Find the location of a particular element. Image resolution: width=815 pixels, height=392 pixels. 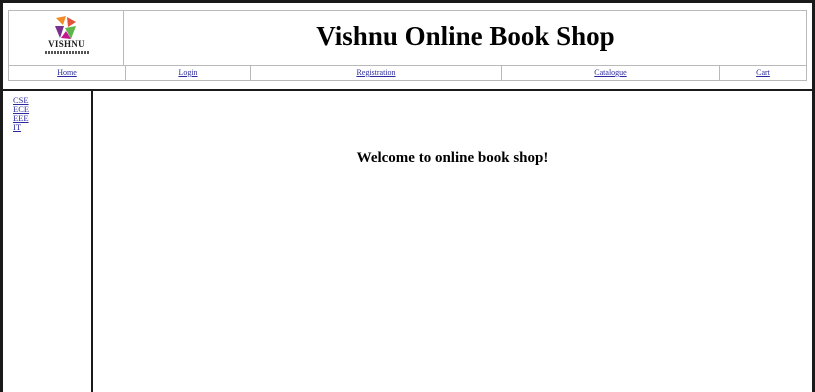

sidebar-item-it: IT is located at coordinates (48, 127).